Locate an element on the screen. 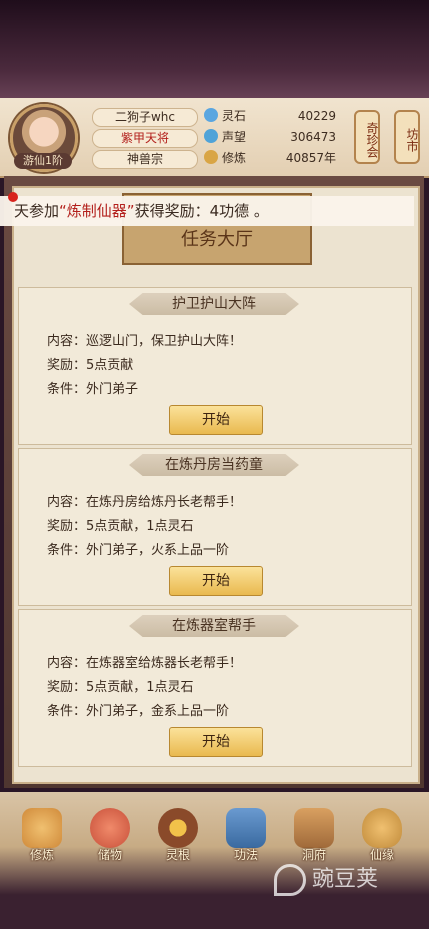  task-condition: 条件：外门弟子，火系上品一阶 is located at coordinates (138, 550).